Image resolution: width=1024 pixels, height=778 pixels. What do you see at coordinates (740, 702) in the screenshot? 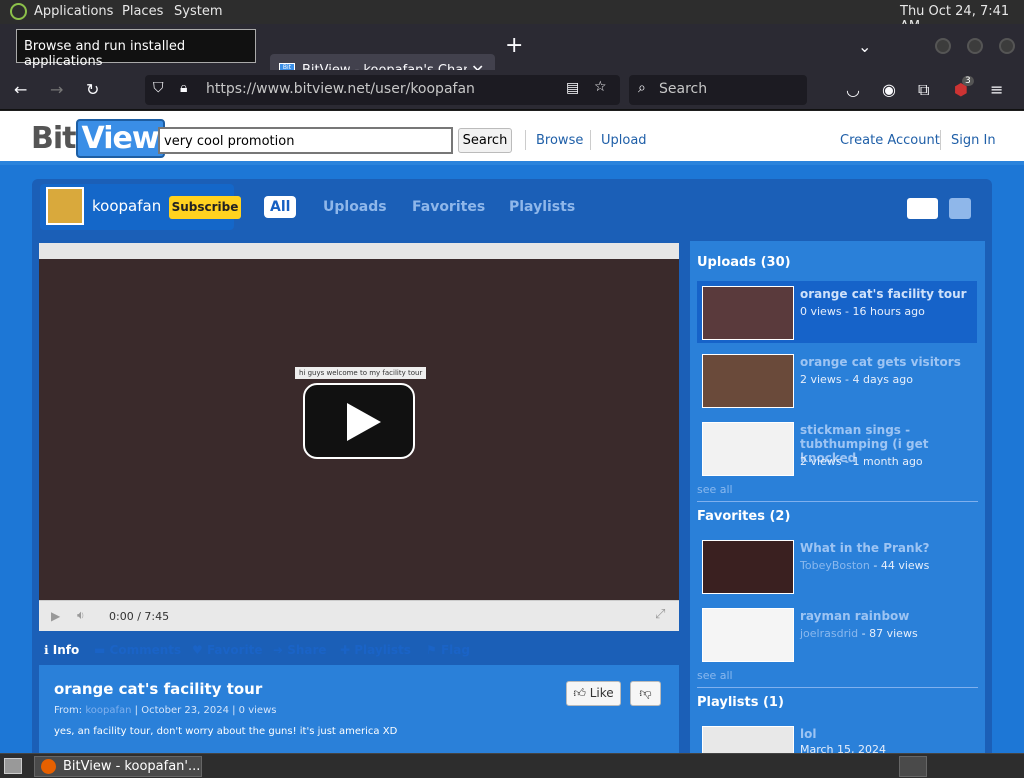
I see `playlists-header: Playlists (1)` at bounding box center [740, 702].